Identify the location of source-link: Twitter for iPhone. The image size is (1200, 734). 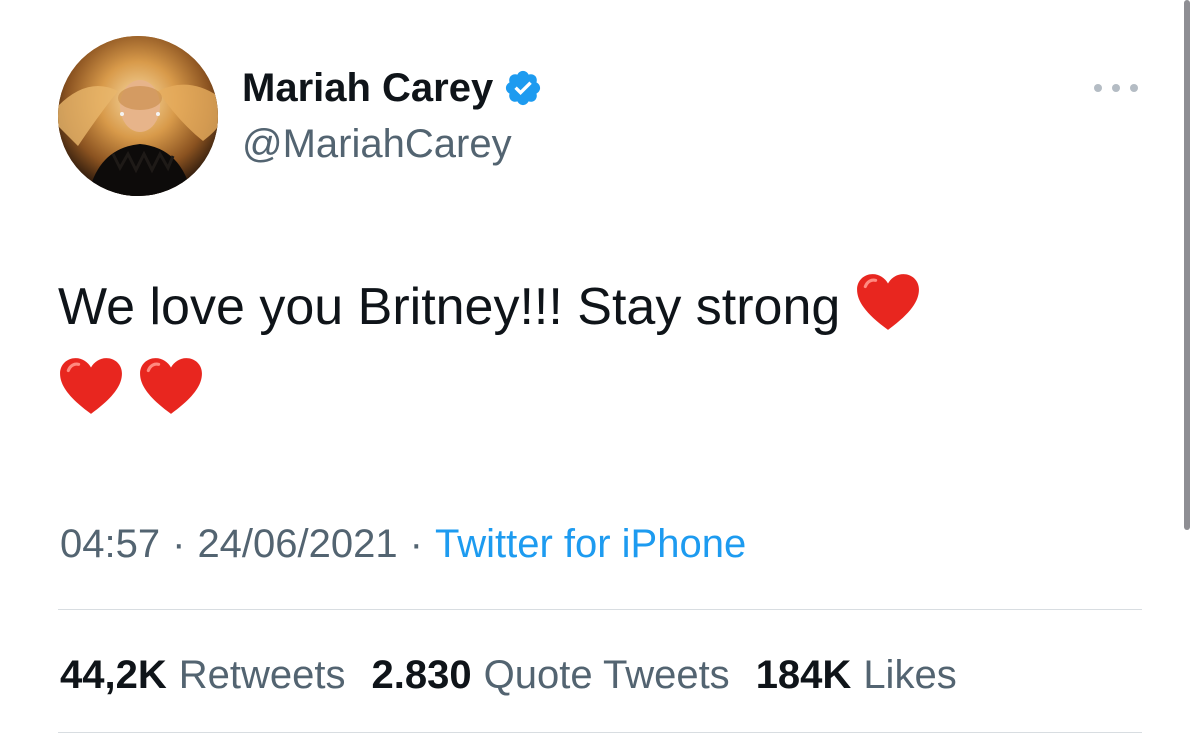
(590, 544).